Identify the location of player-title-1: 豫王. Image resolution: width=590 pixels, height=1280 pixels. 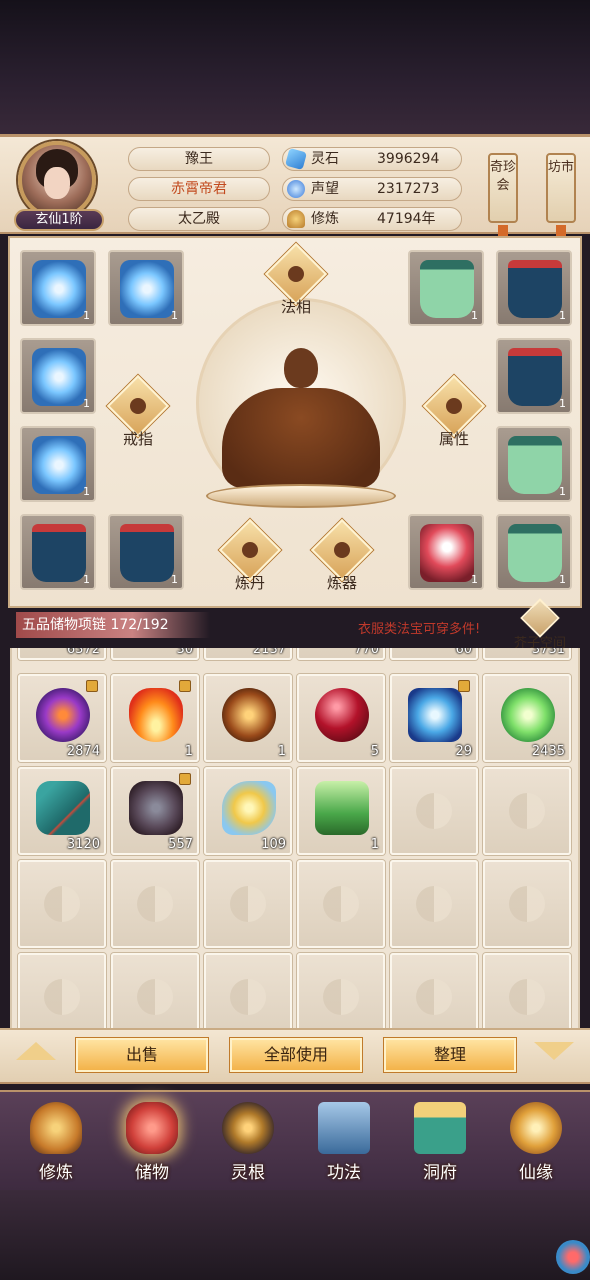
(199, 159).